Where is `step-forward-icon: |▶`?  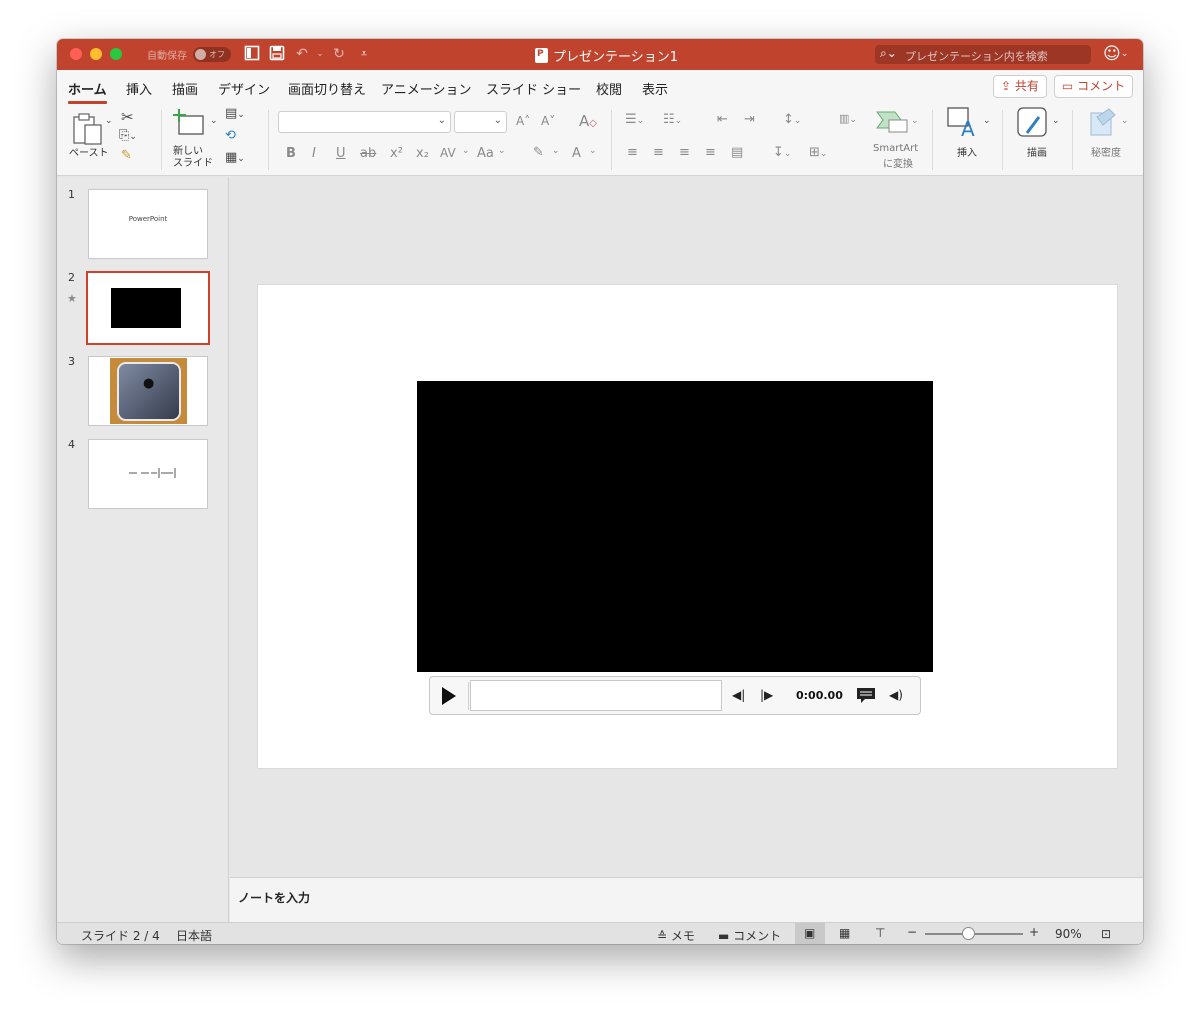 step-forward-icon: |▶ is located at coordinates (766, 695).